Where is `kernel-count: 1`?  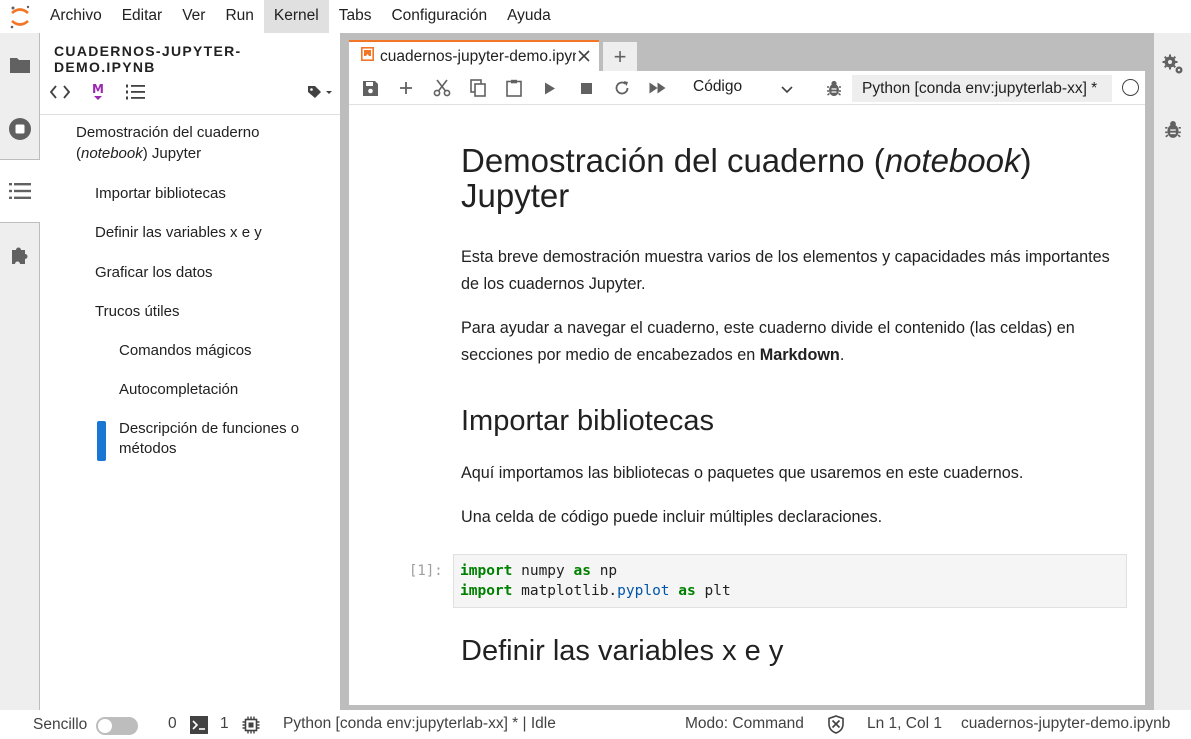 kernel-count: 1 is located at coordinates (224, 724).